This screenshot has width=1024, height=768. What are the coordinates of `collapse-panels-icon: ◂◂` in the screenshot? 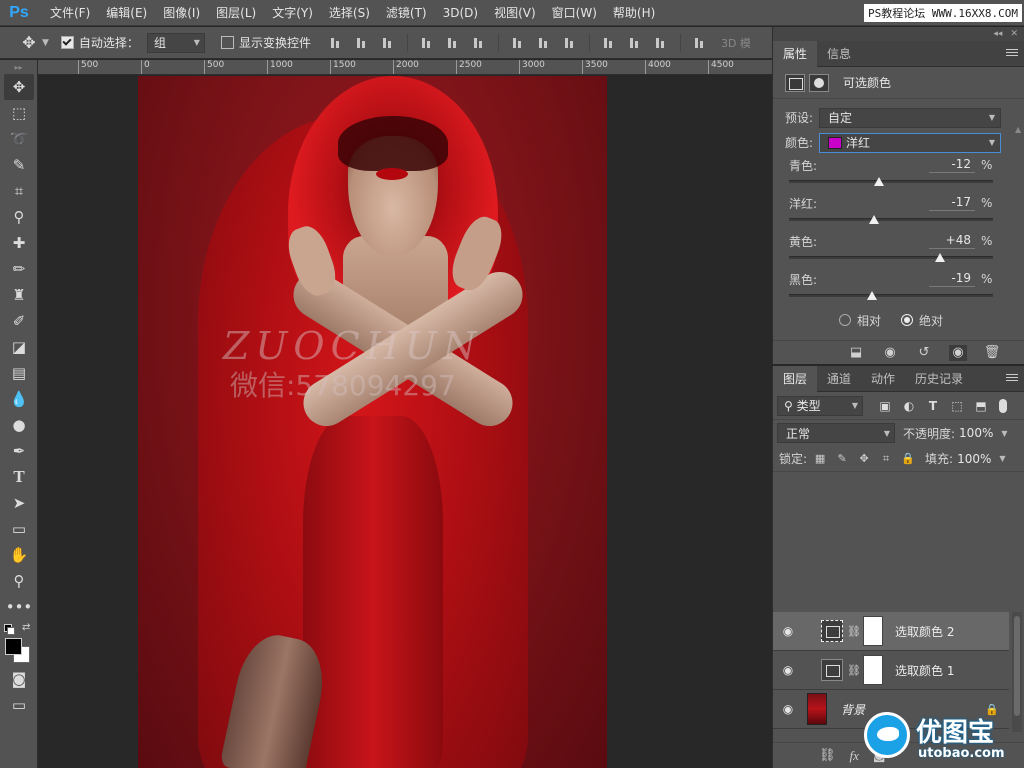 It's located at (997, 34).